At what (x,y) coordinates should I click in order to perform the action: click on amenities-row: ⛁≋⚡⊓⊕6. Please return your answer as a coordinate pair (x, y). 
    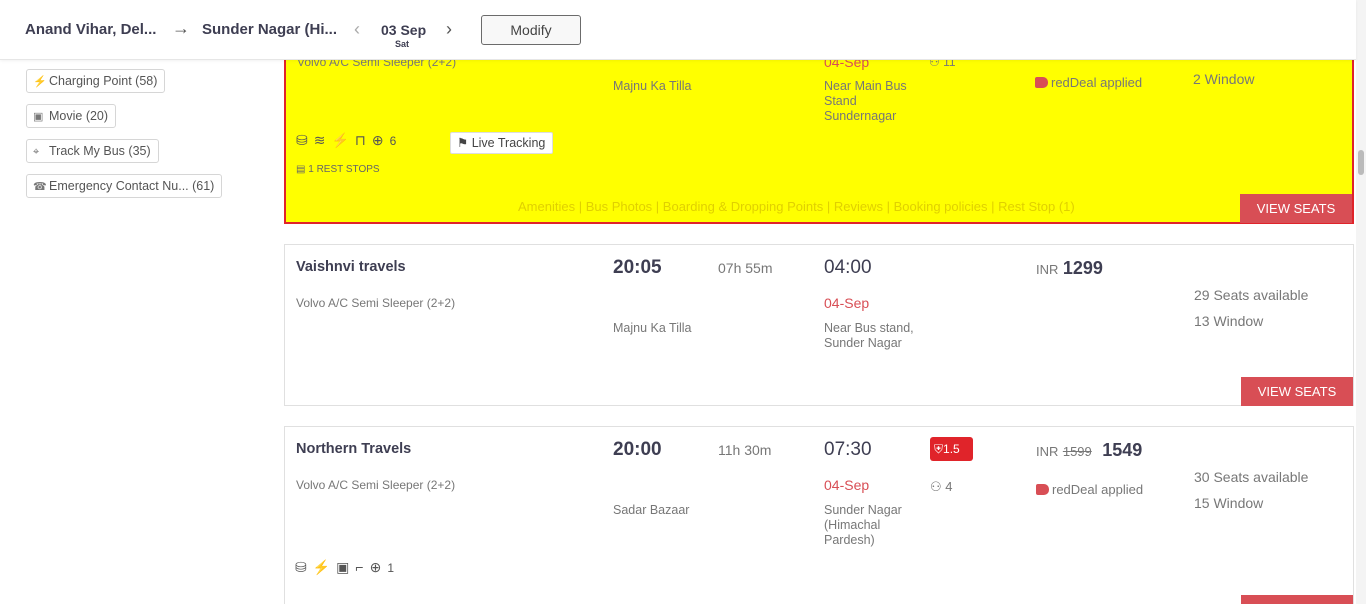
    Looking at the image, I should click on (346, 140).